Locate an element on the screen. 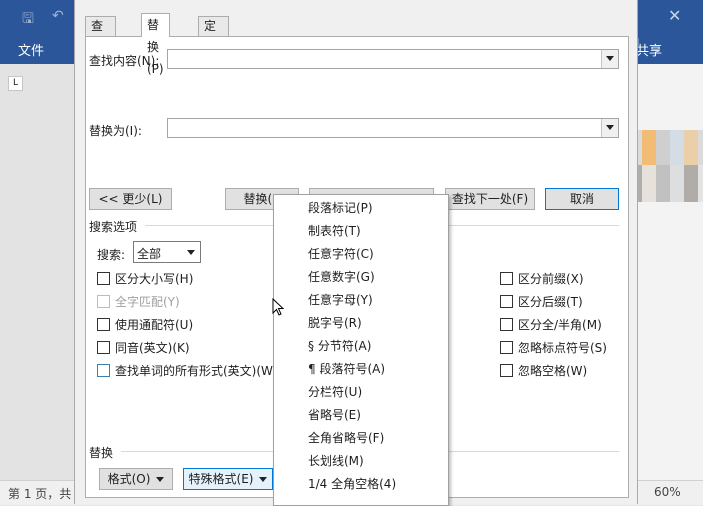  close-icon: ✕ is located at coordinates (674, 15).